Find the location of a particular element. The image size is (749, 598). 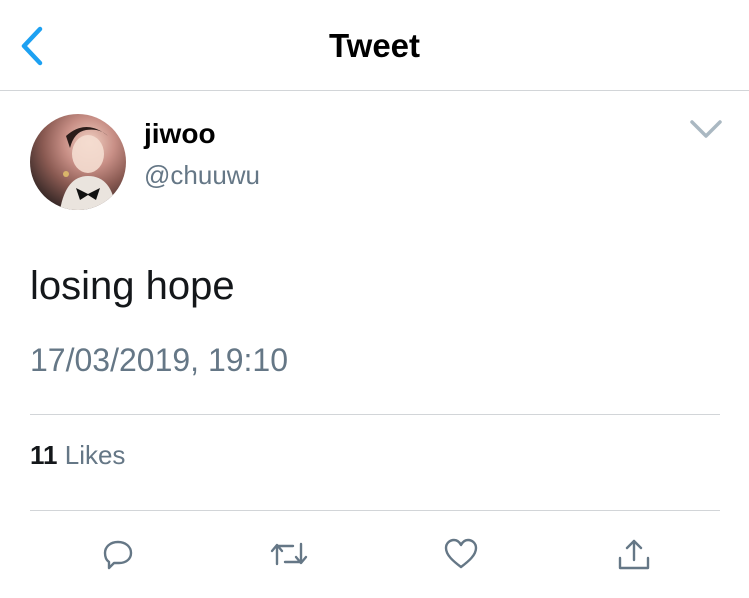

reply-icon is located at coordinates (118, 555).